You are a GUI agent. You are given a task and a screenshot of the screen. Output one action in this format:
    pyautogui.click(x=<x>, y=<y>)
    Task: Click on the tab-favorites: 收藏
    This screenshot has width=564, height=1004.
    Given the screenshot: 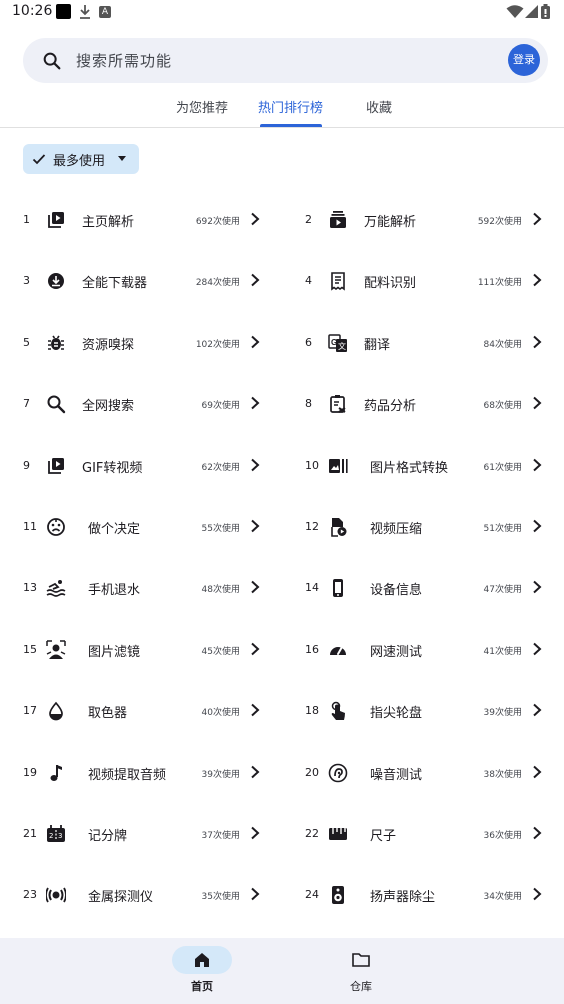 What is the action you would take?
    pyautogui.click(x=379, y=106)
    